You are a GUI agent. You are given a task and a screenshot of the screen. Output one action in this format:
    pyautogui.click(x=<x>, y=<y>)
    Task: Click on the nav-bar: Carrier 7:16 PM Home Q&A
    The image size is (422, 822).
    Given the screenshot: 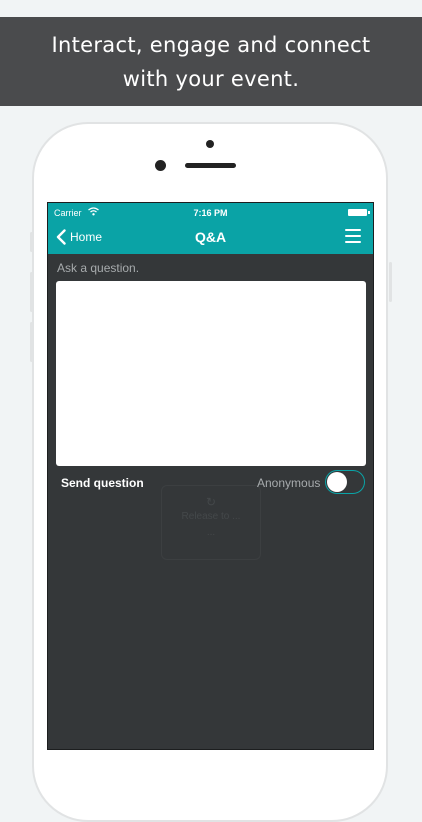 What is the action you would take?
    pyautogui.click(x=210, y=228)
    